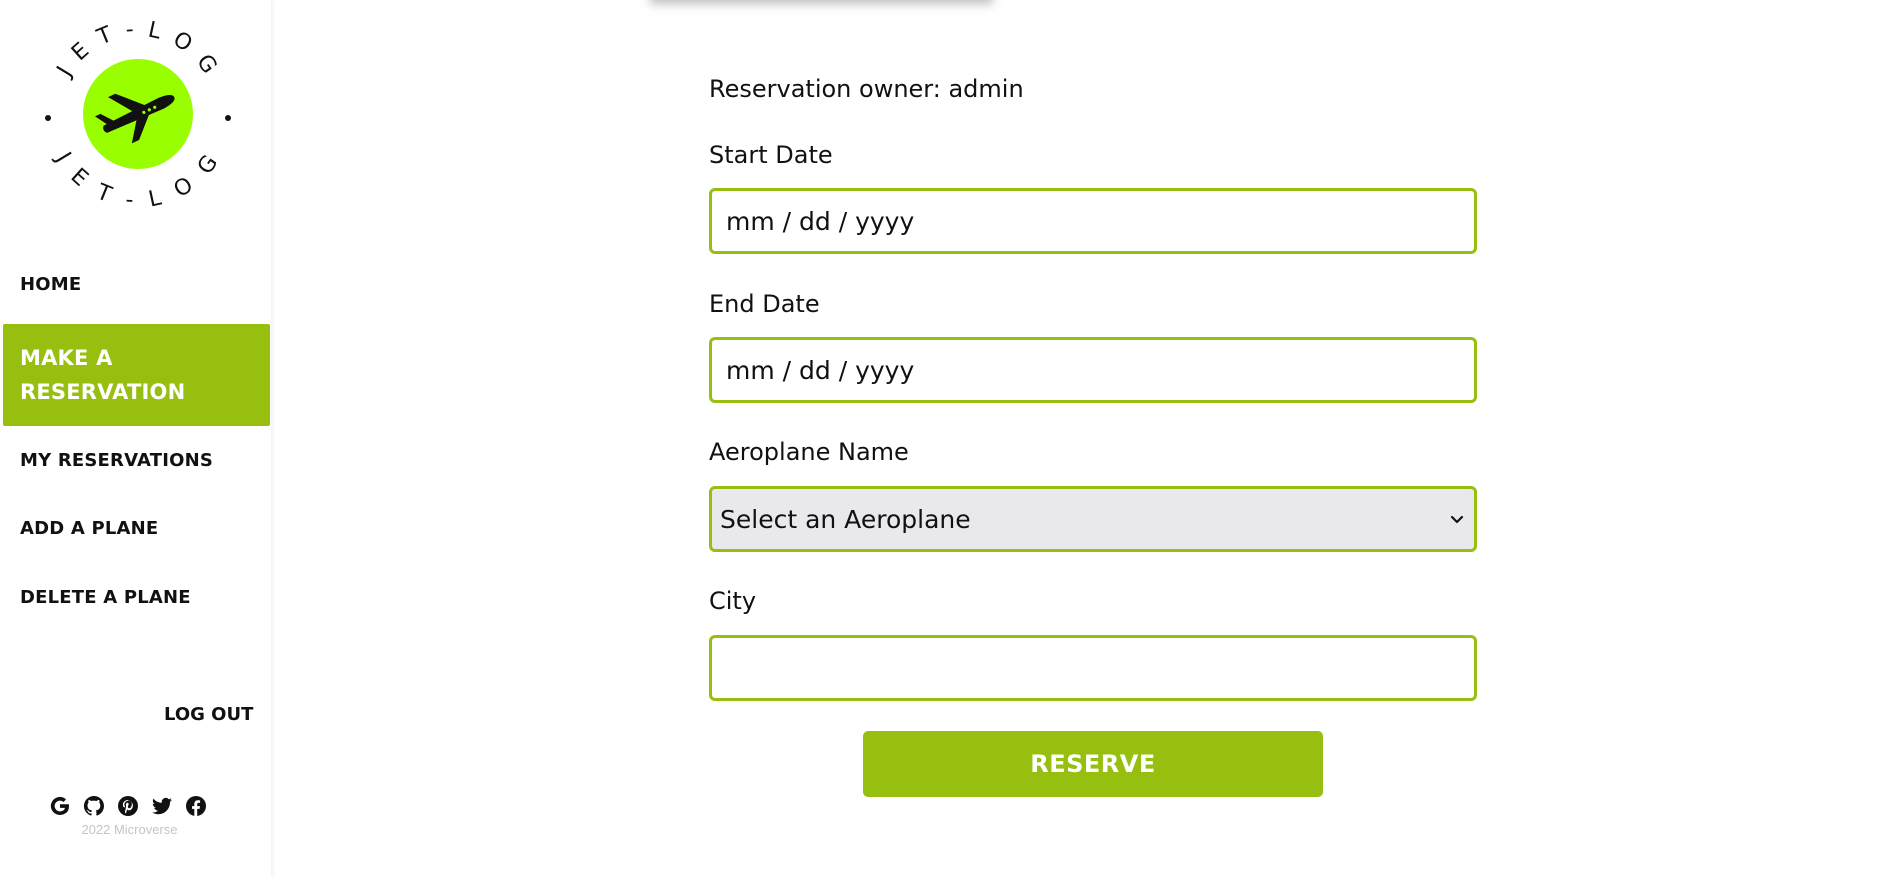 This screenshot has width=1898, height=877. Describe the element at coordinates (1457, 519) in the screenshot. I see `chevron-down-icon` at that location.